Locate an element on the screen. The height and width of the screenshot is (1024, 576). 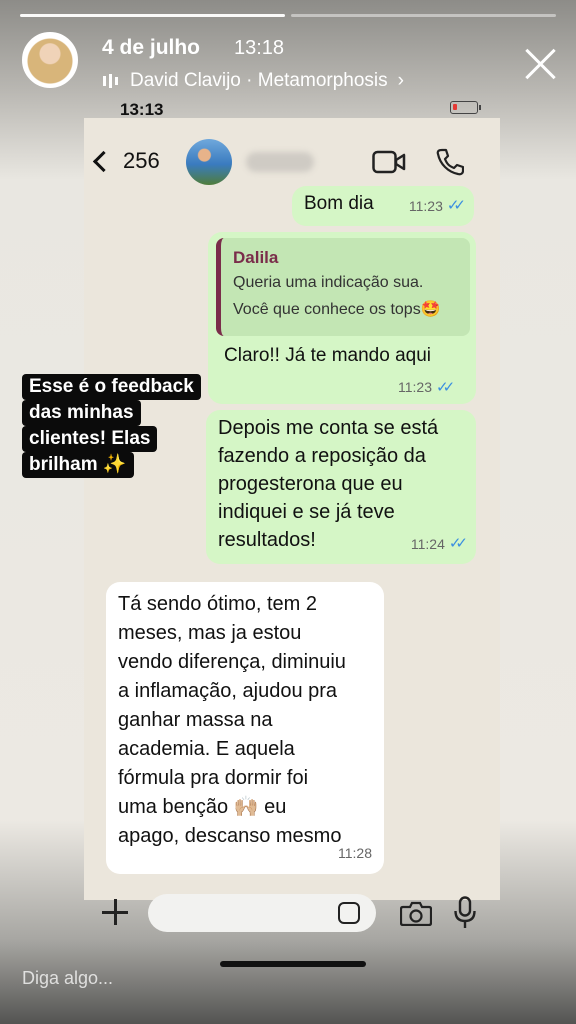
message-time: 11:24 is located at coordinates (427, 544).